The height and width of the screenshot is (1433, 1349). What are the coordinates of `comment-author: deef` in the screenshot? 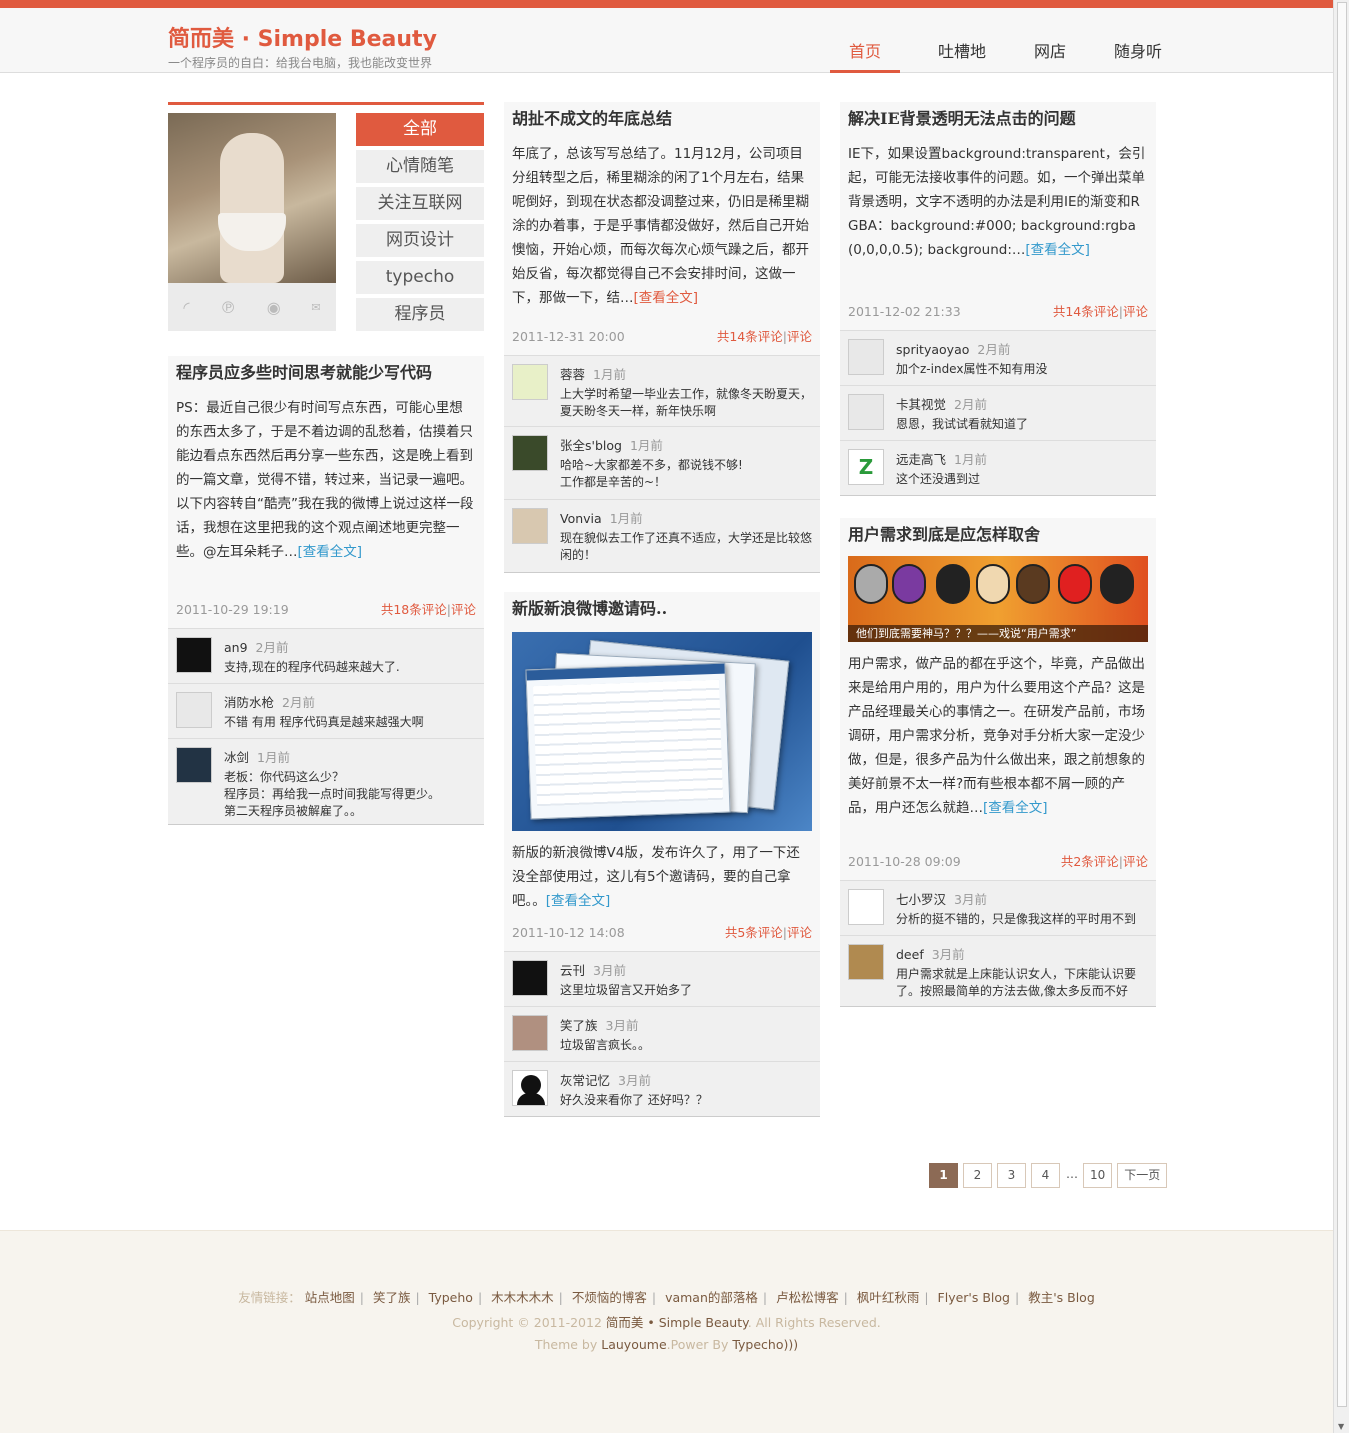 It's located at (910, 954).